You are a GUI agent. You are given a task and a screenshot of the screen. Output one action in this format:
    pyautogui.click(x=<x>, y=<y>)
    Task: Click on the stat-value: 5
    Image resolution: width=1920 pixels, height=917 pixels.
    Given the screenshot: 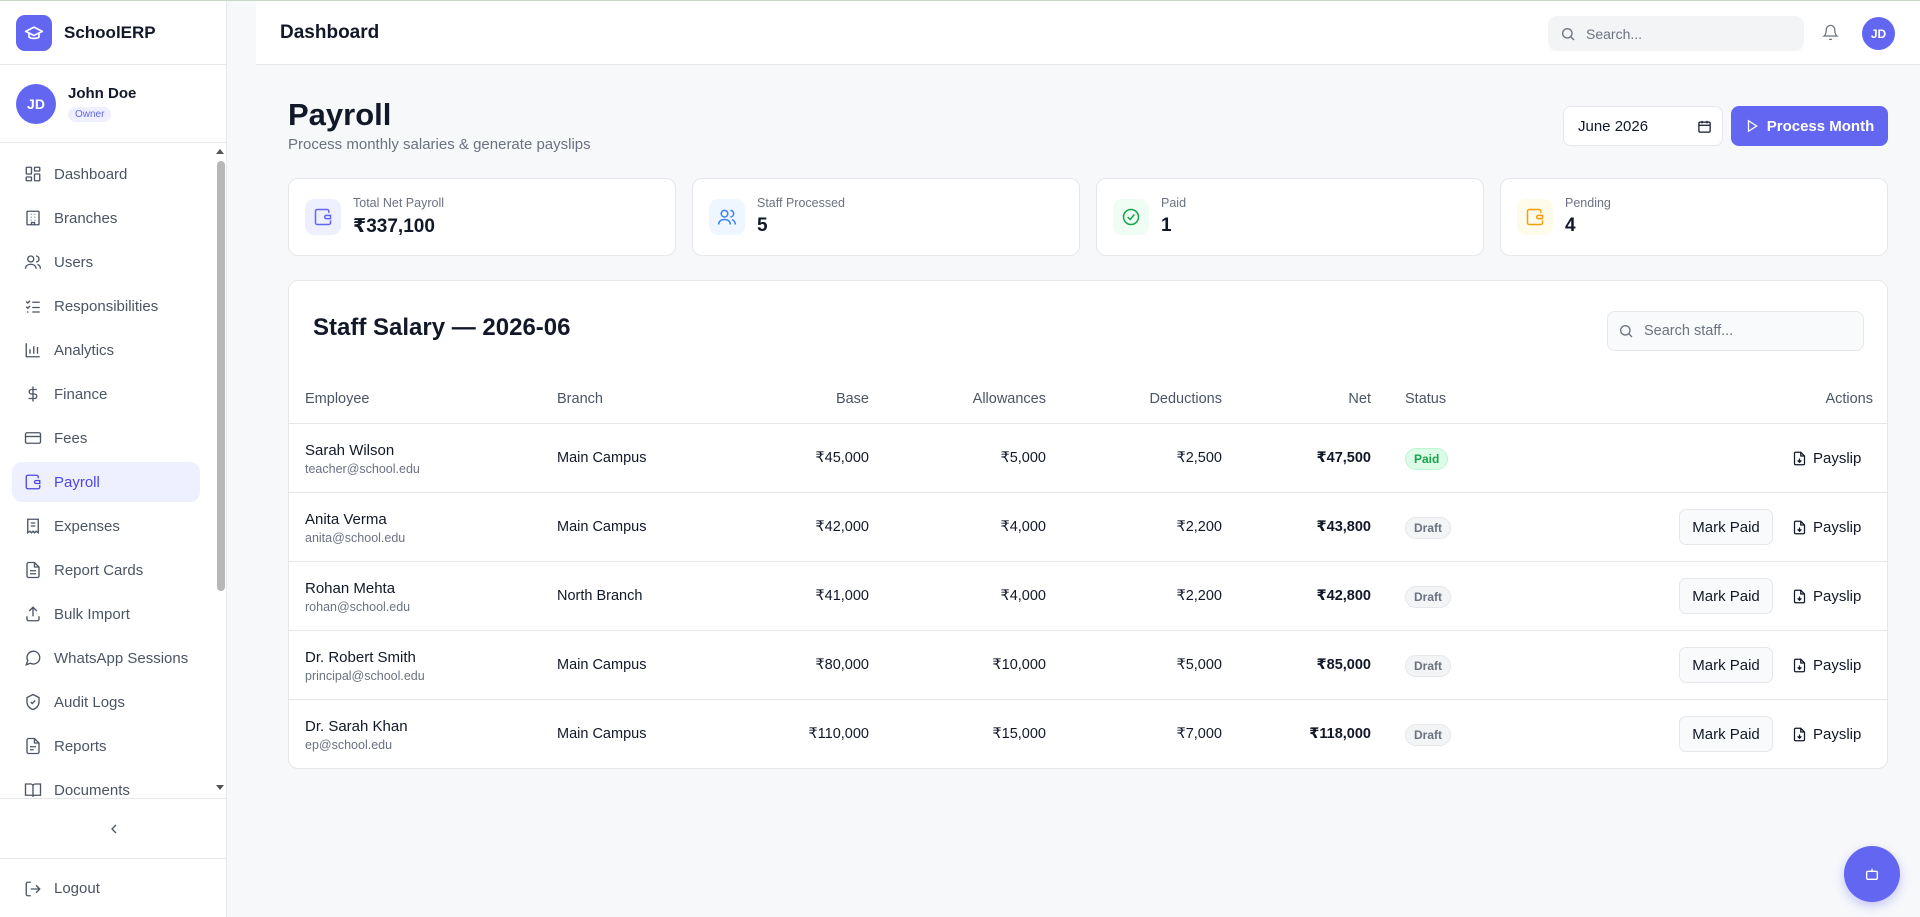 What is the action you would take?
    pyautogui.click(x=762, y=225)
    